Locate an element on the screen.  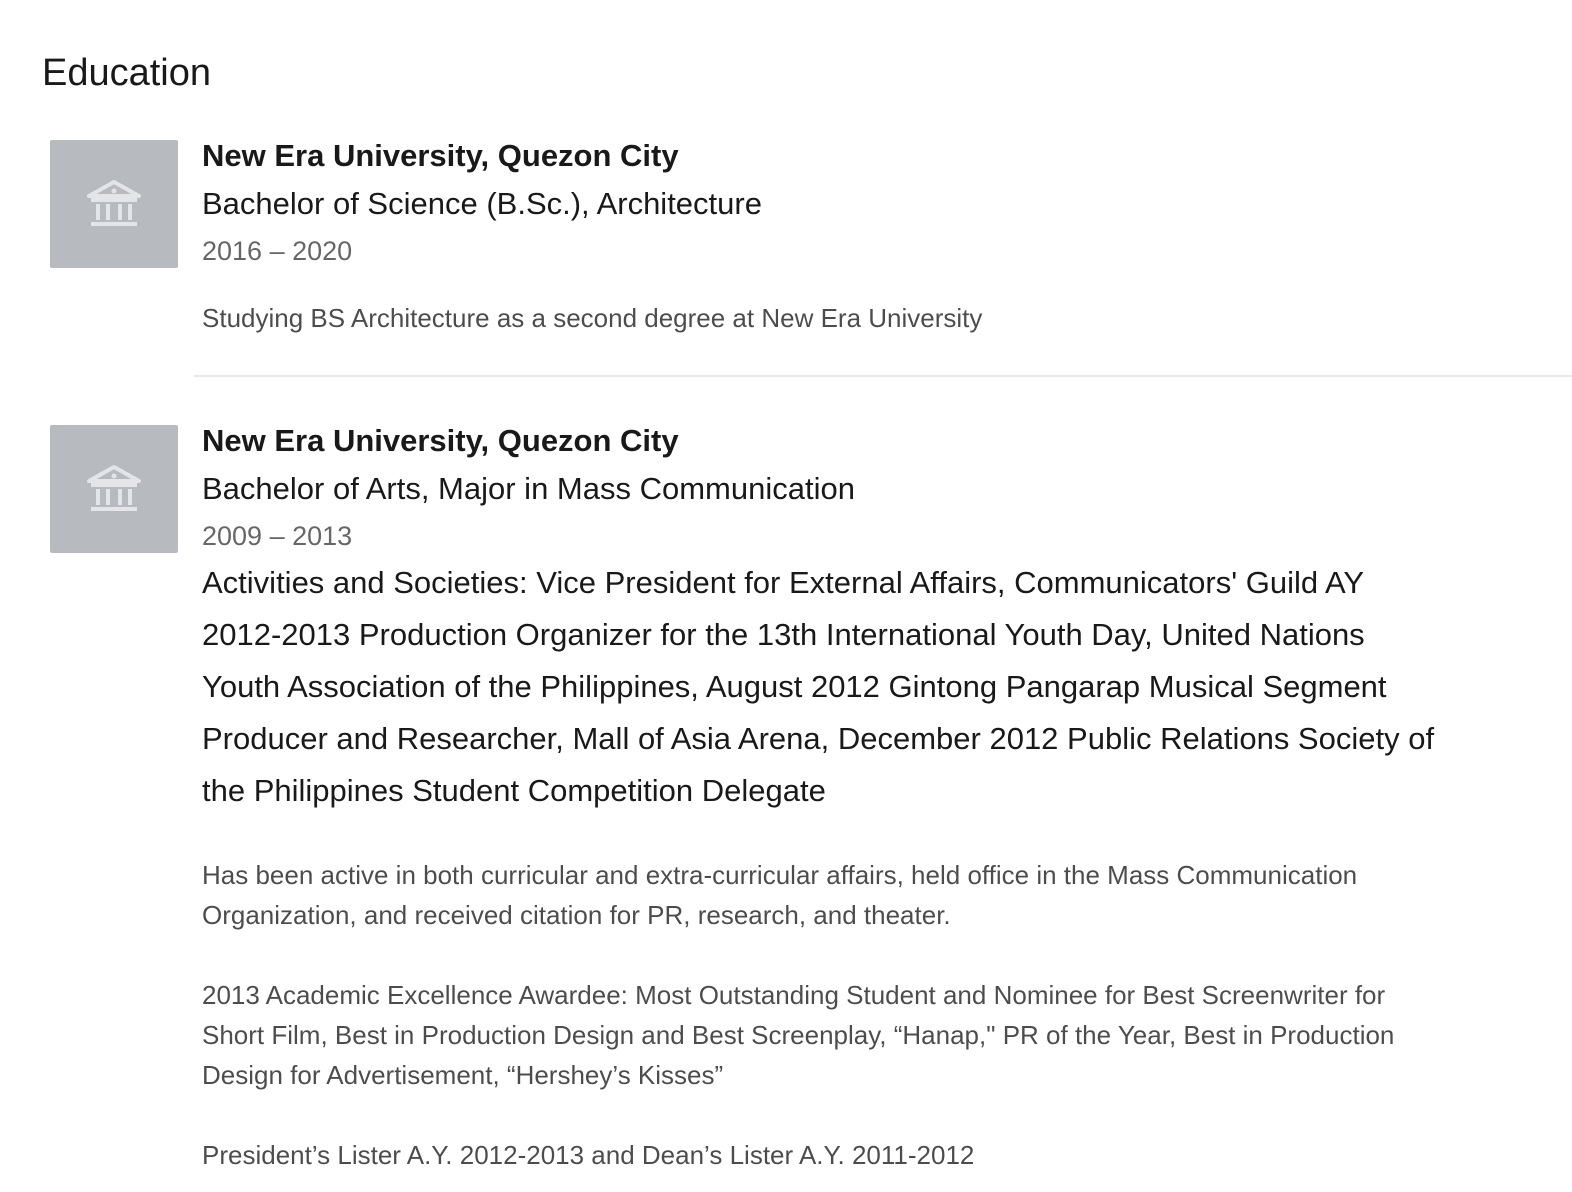
entry-divider is located at coordinates (883, 376).